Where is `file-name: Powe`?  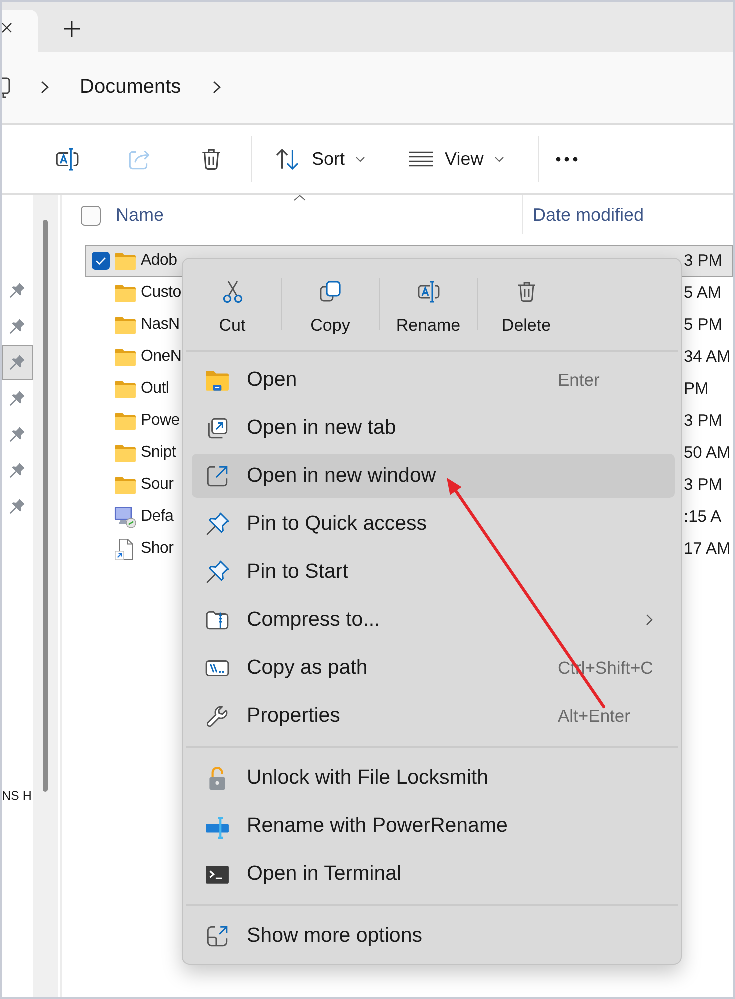 file-name: Powe is located at coordinates (160, 421).